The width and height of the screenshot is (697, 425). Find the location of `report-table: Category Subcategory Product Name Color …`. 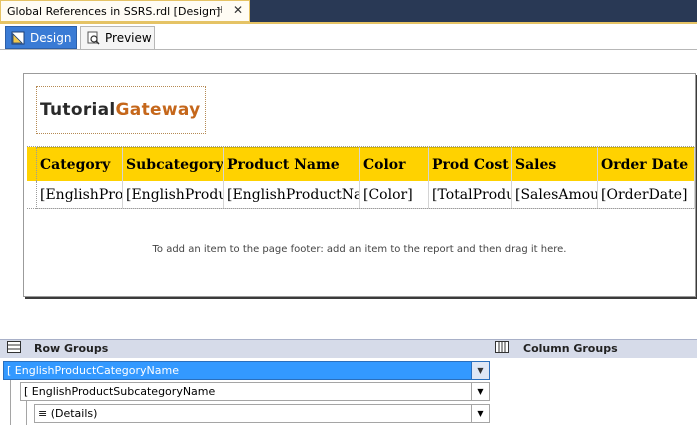

report-table: Category Subcategory Product Name Color … is located at coordinates (361, 178).